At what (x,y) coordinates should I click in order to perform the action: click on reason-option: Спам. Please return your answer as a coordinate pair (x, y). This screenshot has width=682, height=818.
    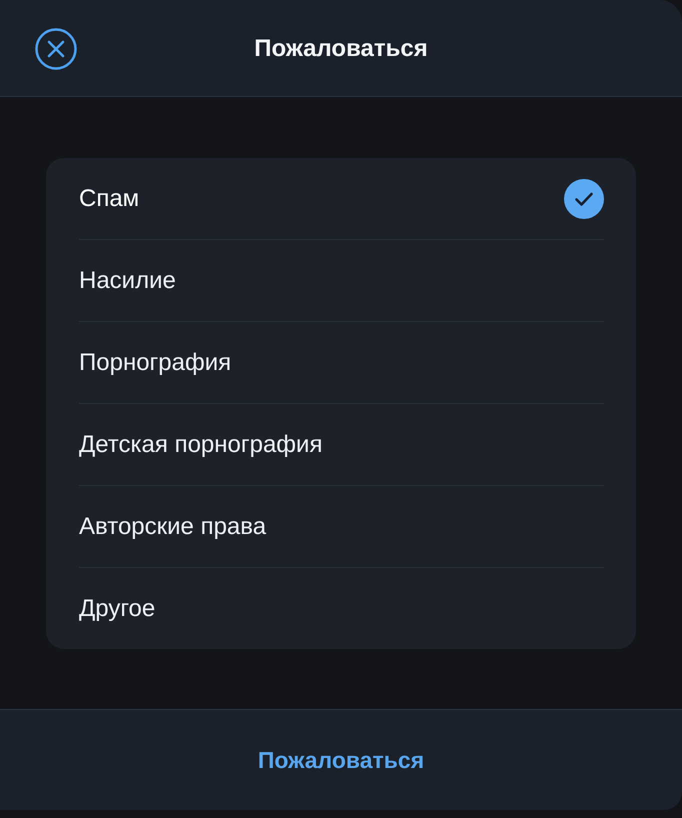
    Looking at the image, I should click on (341, 198).